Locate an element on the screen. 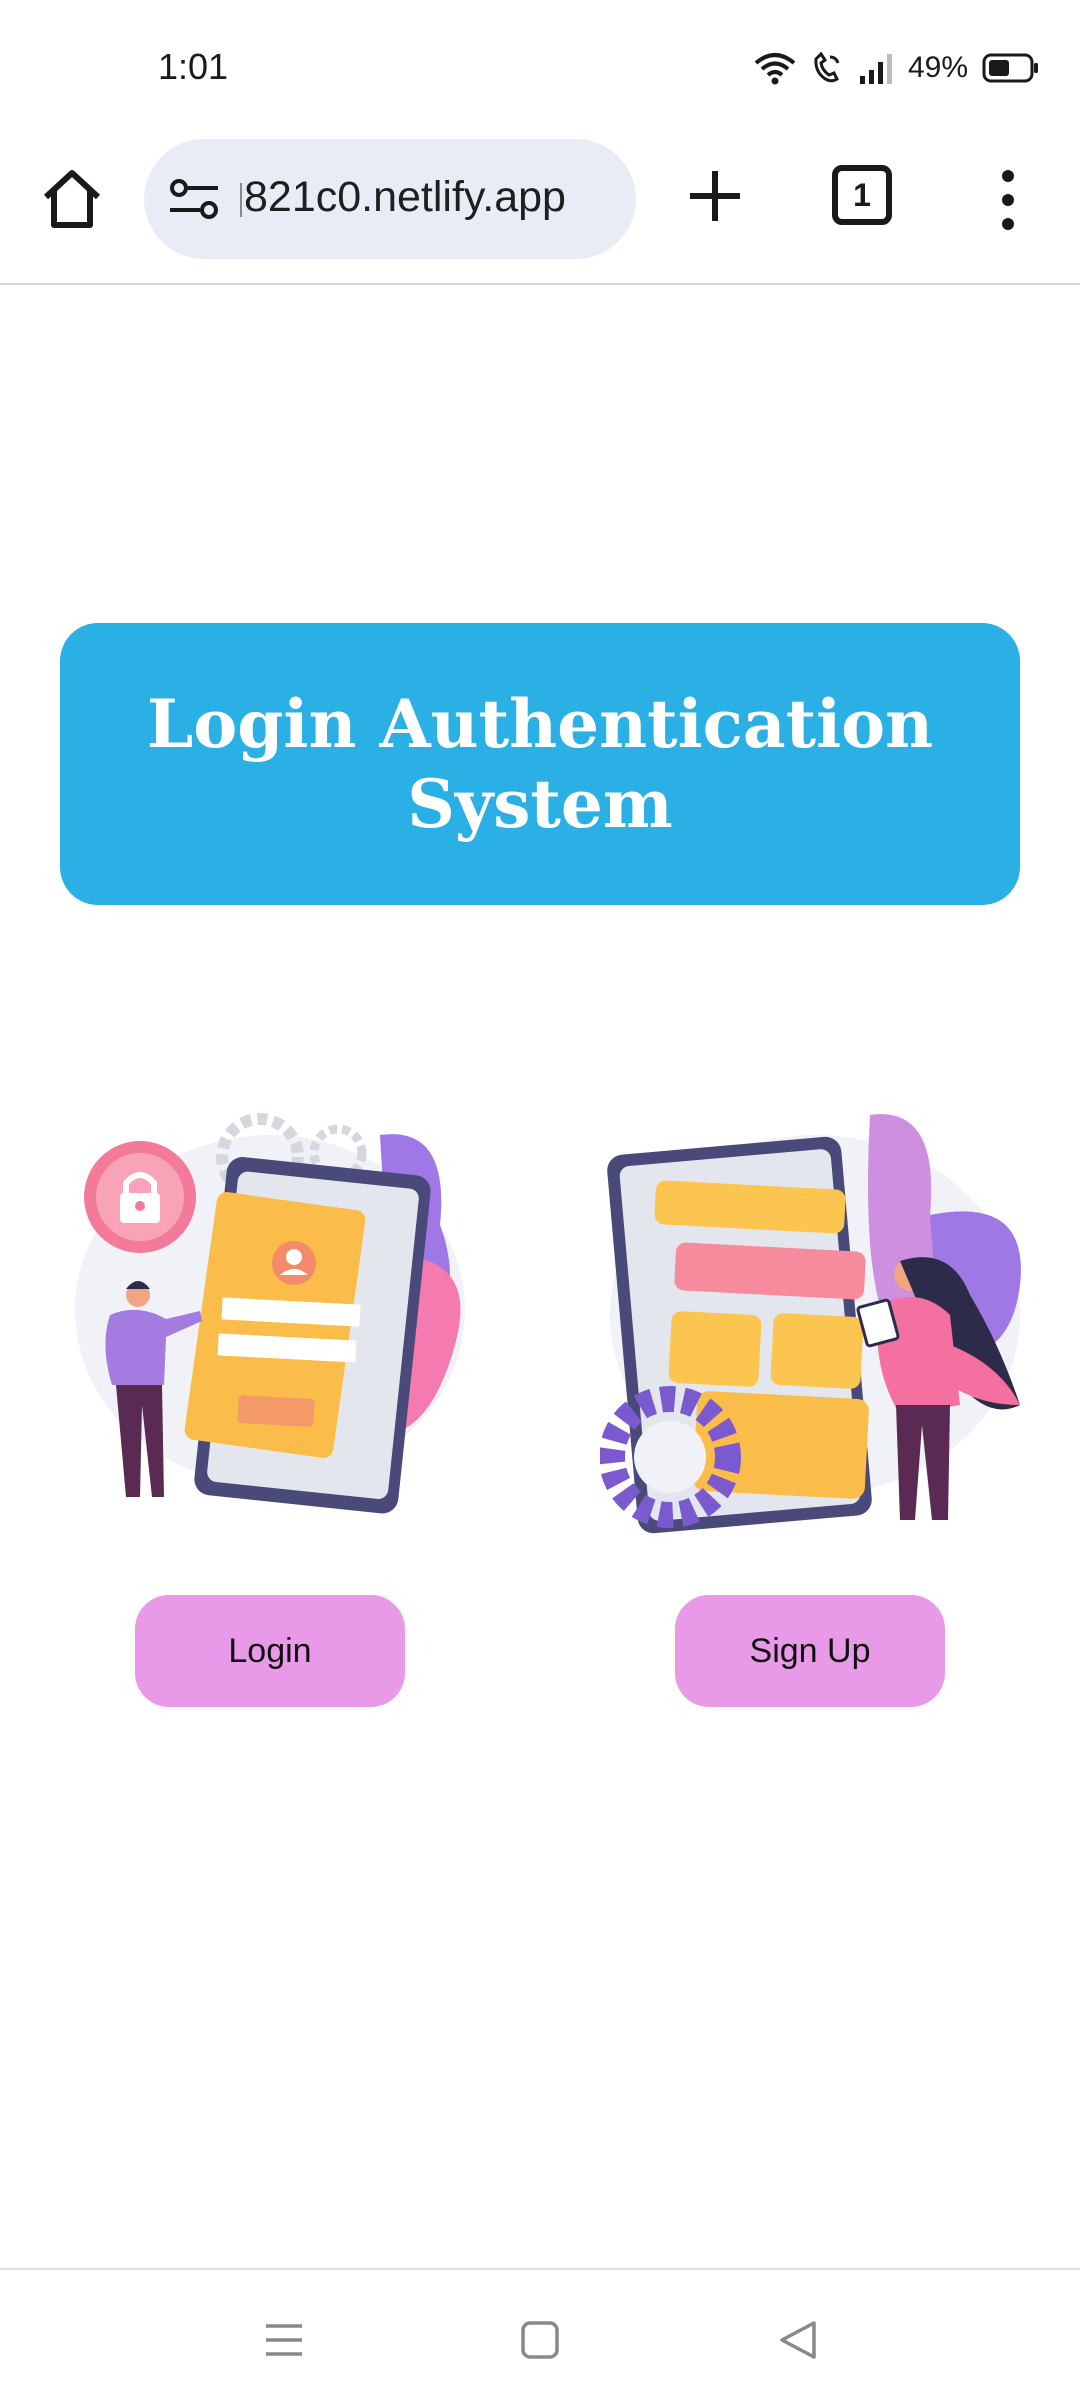 This screenshot has height=2402, width=1080. battery-percent: 49% is located at coordinates (937, 67).